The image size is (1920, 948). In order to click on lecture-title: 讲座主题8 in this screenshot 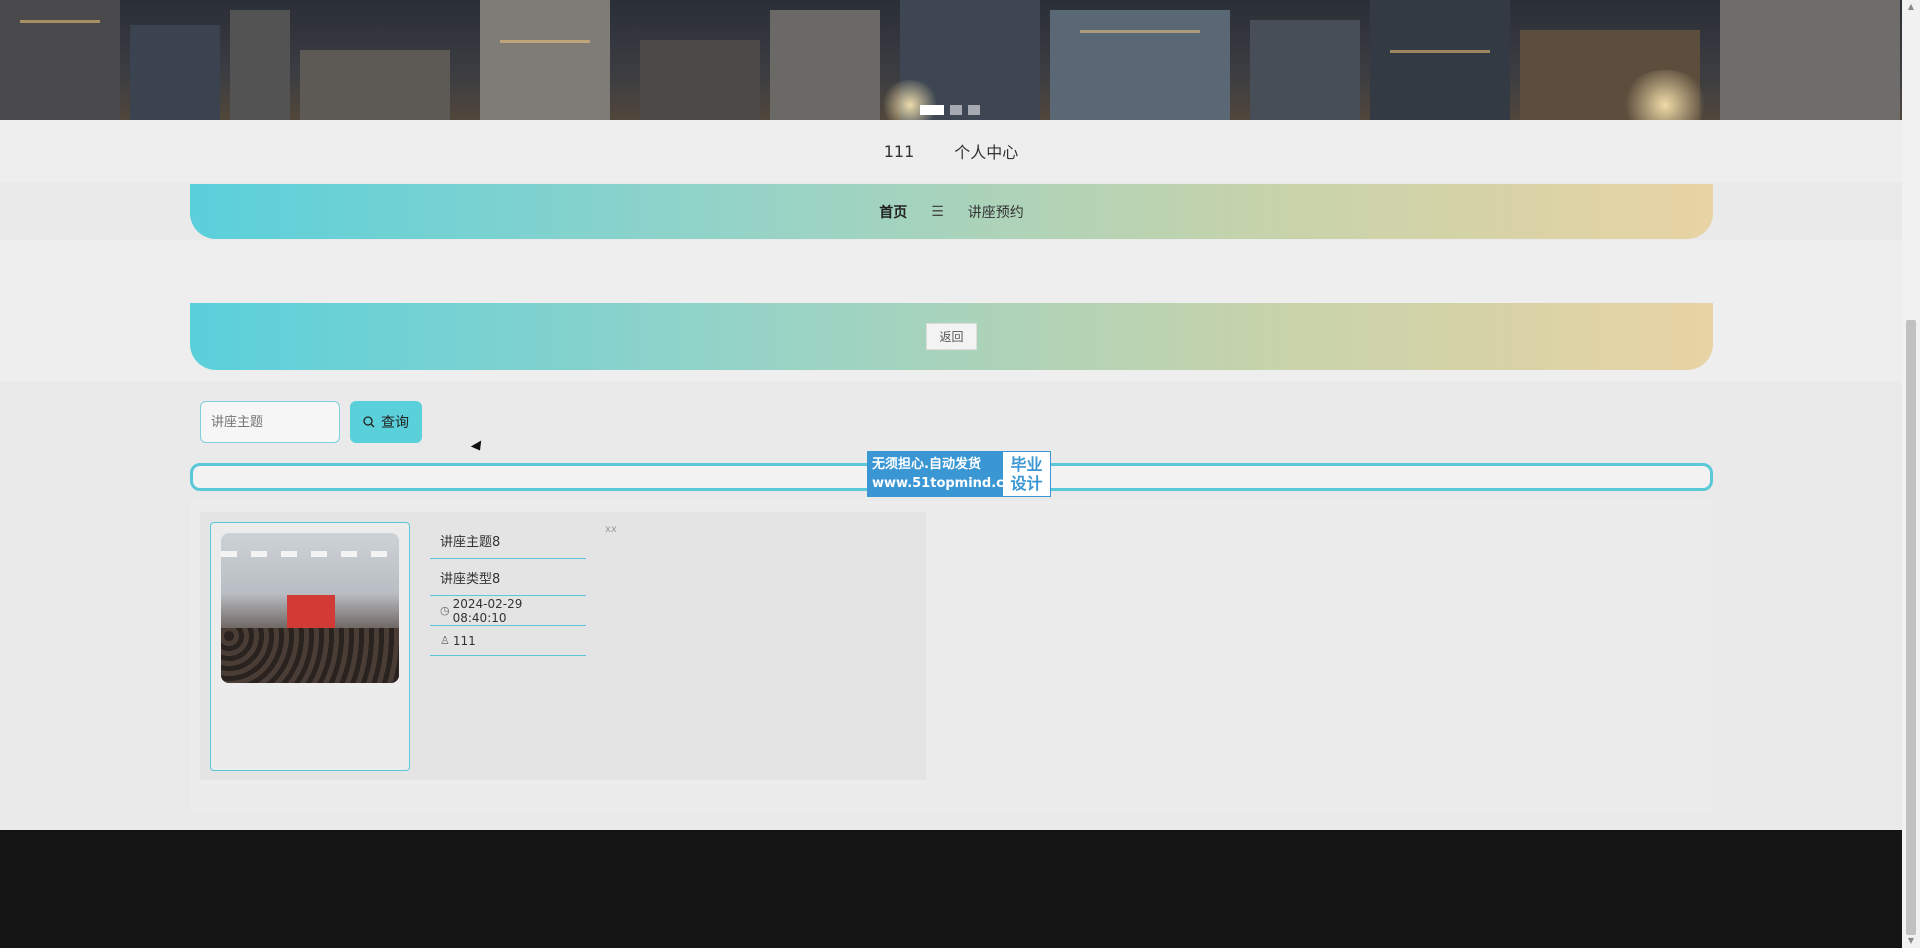, I will do `click(508, 540)`.